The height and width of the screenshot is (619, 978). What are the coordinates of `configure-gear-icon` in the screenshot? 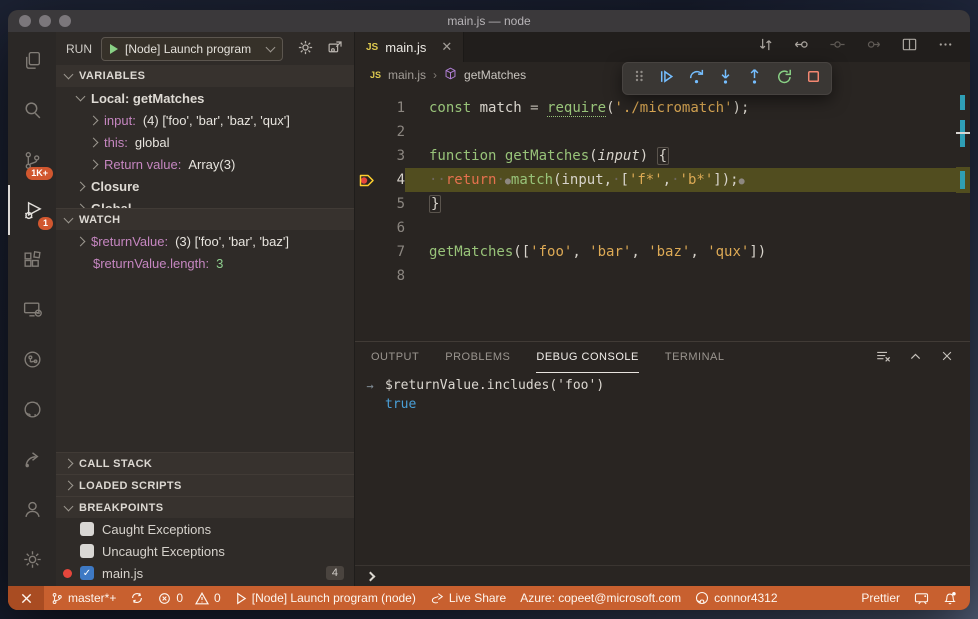 It's located at (305, 49).